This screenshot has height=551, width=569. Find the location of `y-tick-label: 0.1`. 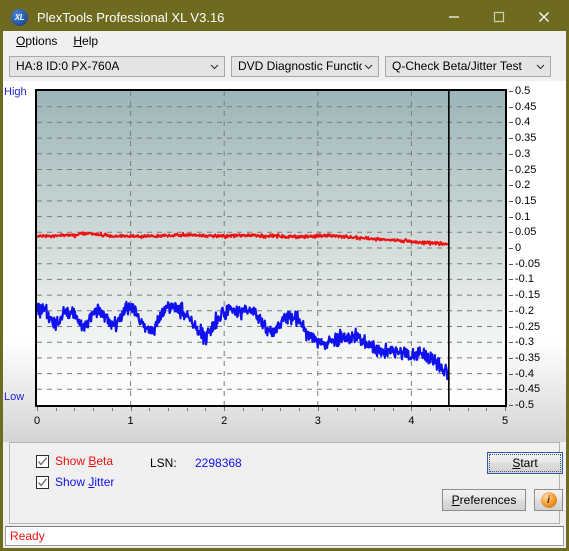

y-tick-label: 0.1 is located at coordinates (523, 216).